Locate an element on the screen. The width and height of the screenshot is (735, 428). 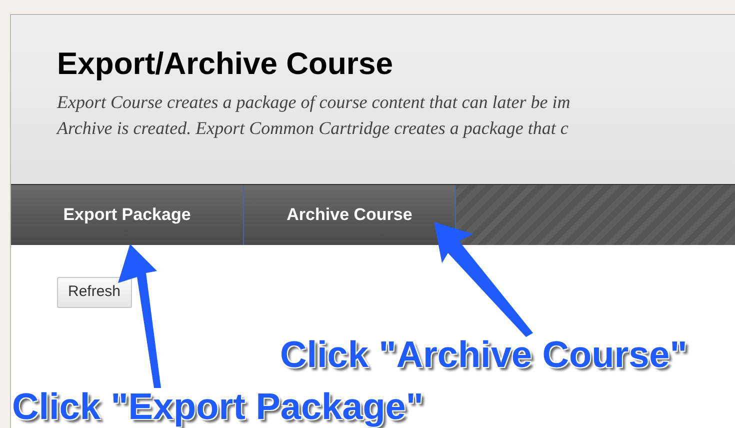
annotation-text: Click "Export Package" is located at coordinates (218, 407).